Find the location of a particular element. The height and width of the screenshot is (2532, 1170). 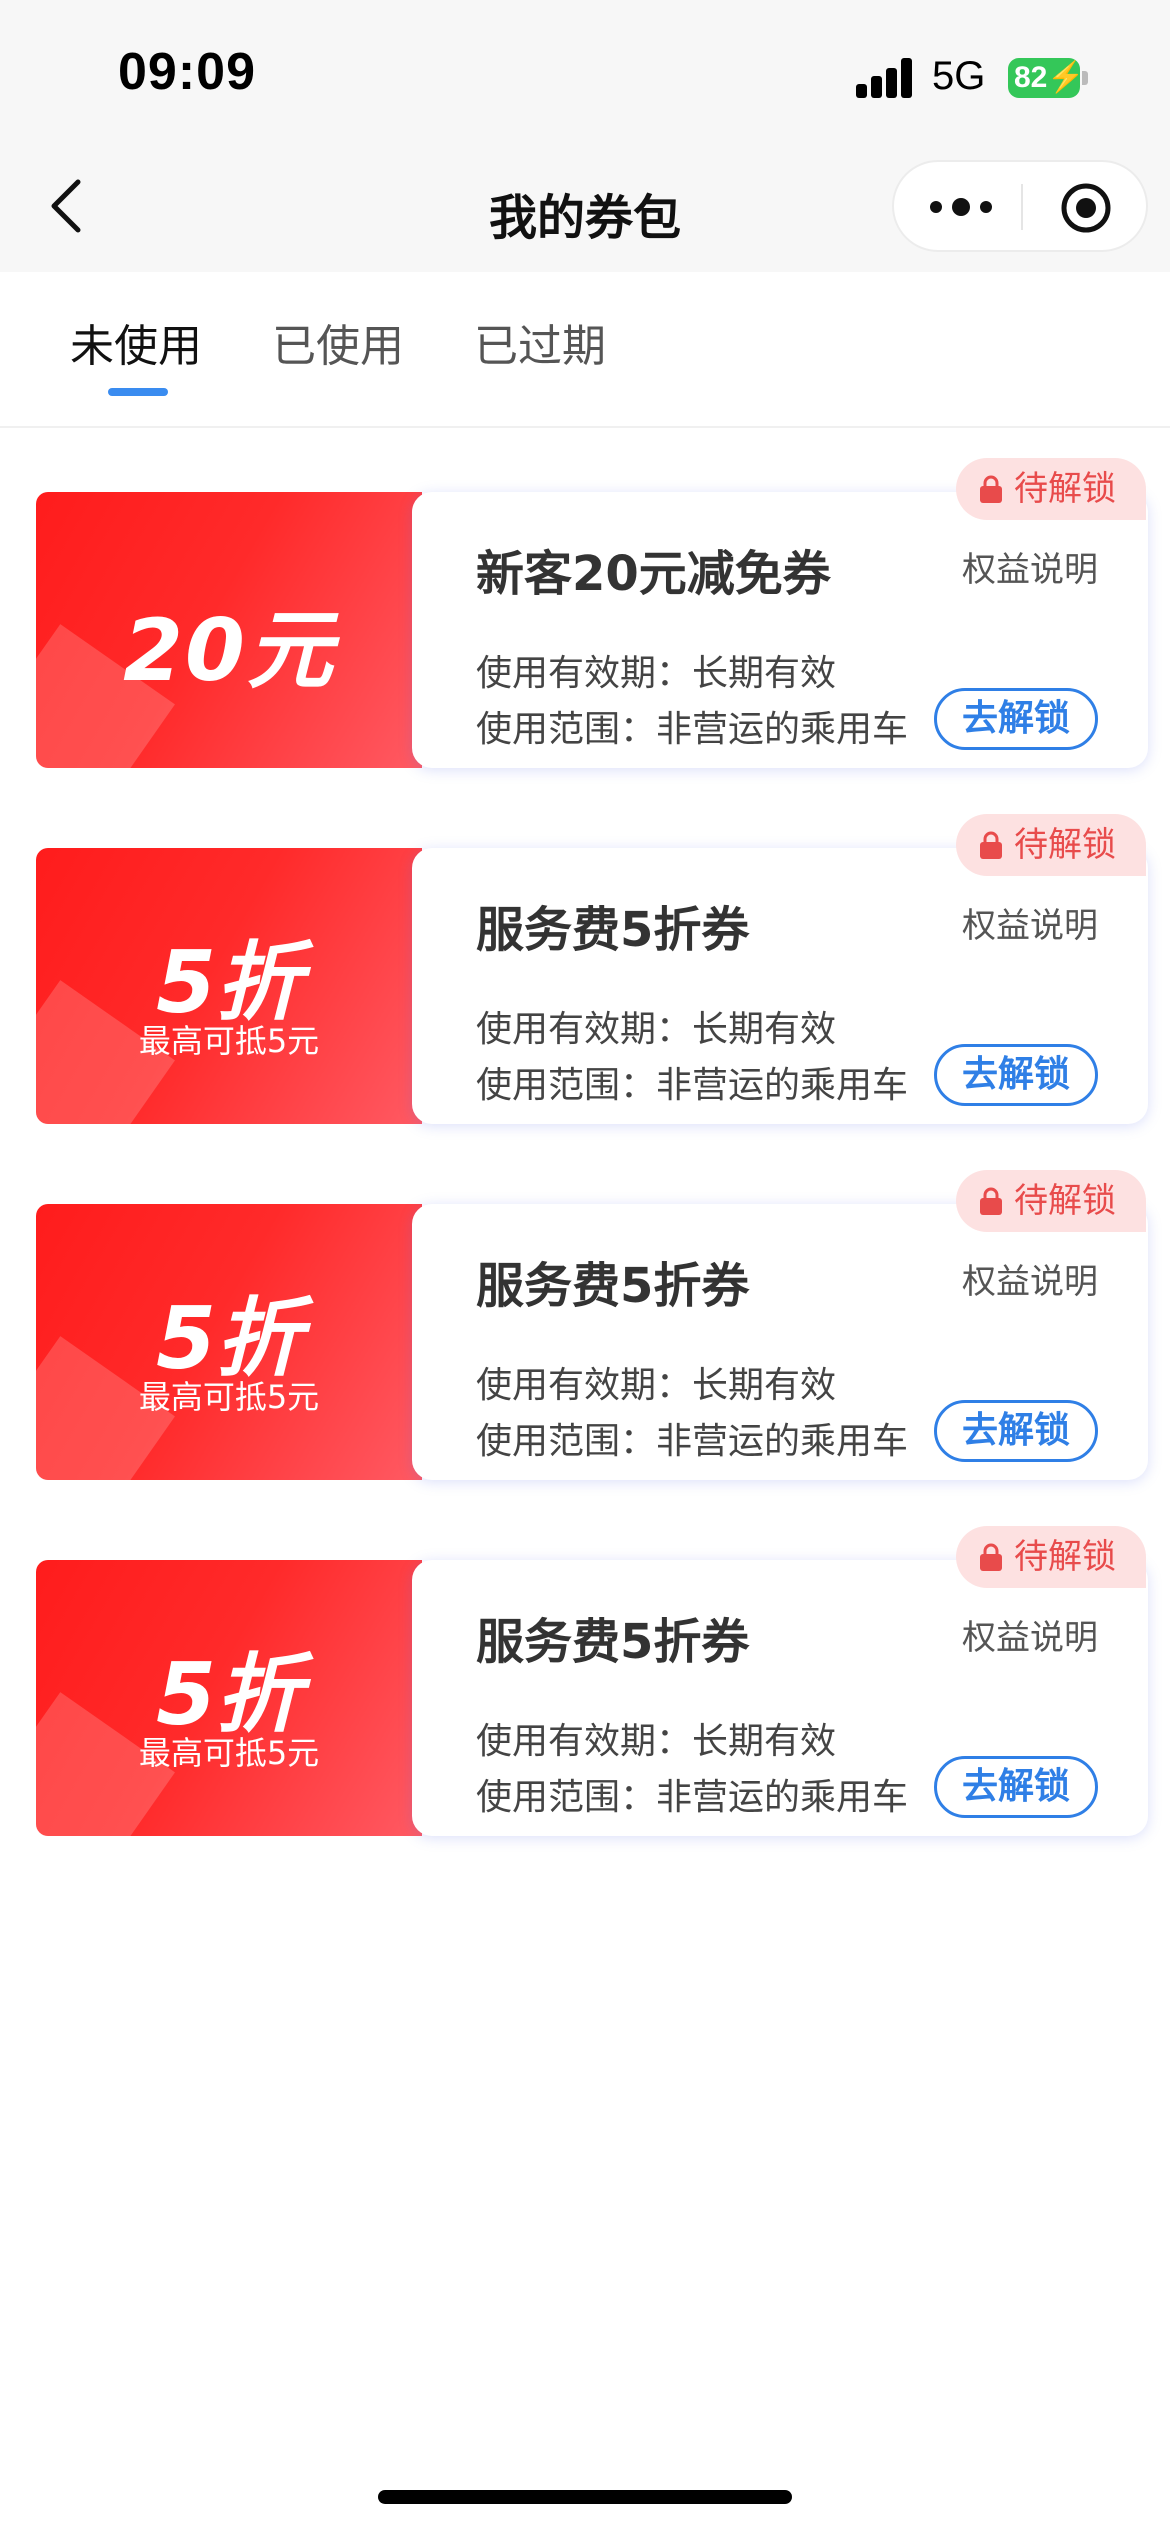

mini-program-capsule is located at coordinates (1020, 206).